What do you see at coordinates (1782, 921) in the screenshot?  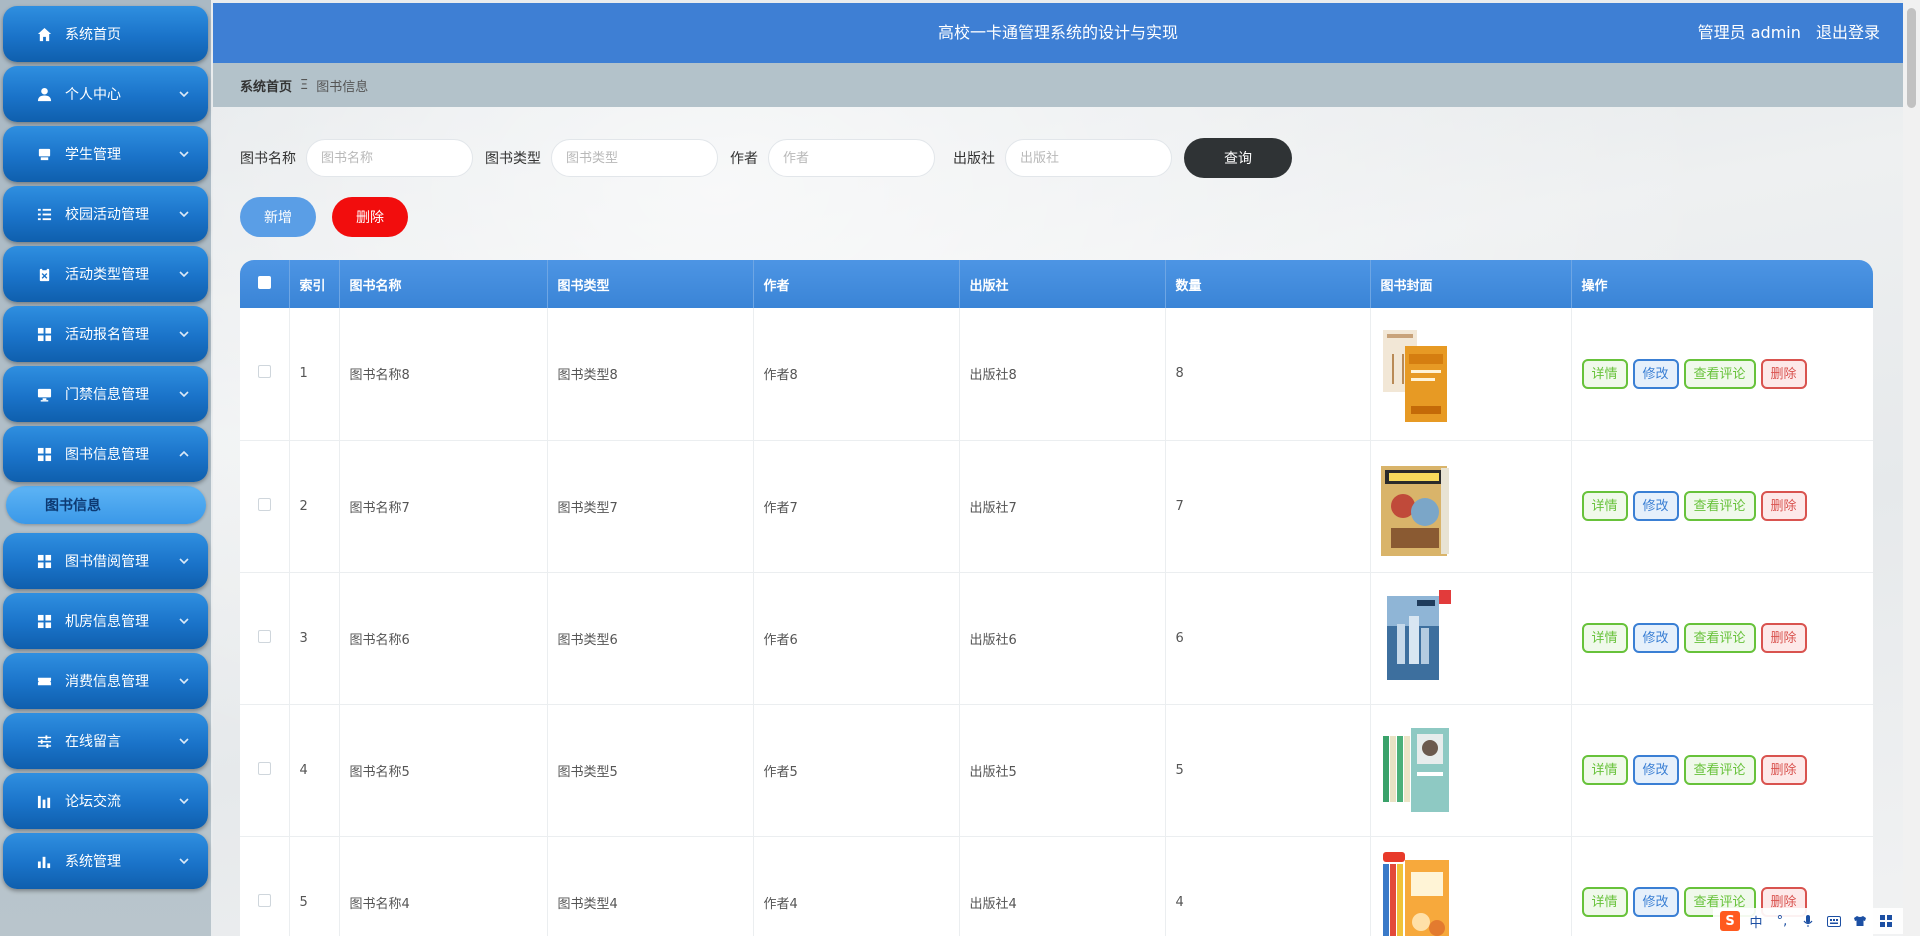 I see `ime-punct-toggle: °,` at bounding box center [1782, 921].